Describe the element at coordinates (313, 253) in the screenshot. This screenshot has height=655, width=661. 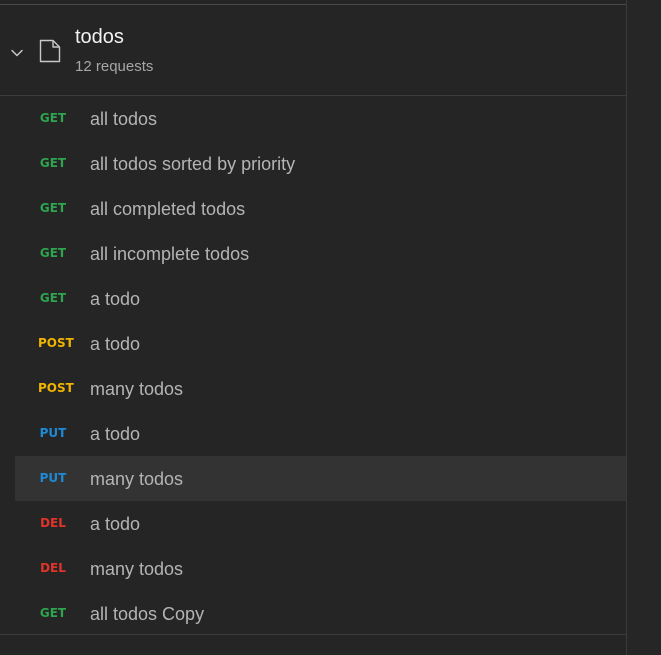
I see `request-item: GET all incomplete todos` at that location.